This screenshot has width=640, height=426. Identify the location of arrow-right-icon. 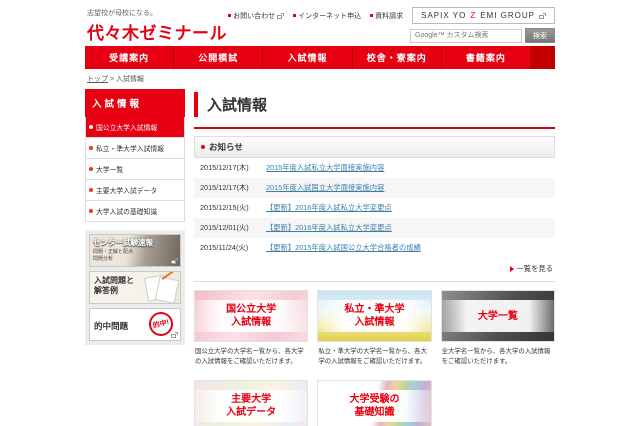
(511, 269).